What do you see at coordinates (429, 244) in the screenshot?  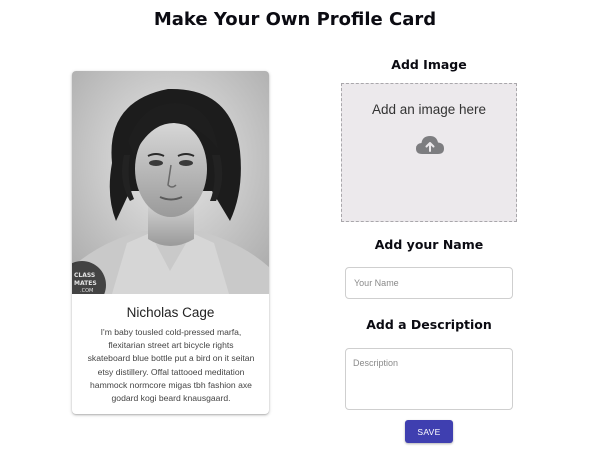 I see `add-name-heading: Add your Name` at bounding box center [429, 244].